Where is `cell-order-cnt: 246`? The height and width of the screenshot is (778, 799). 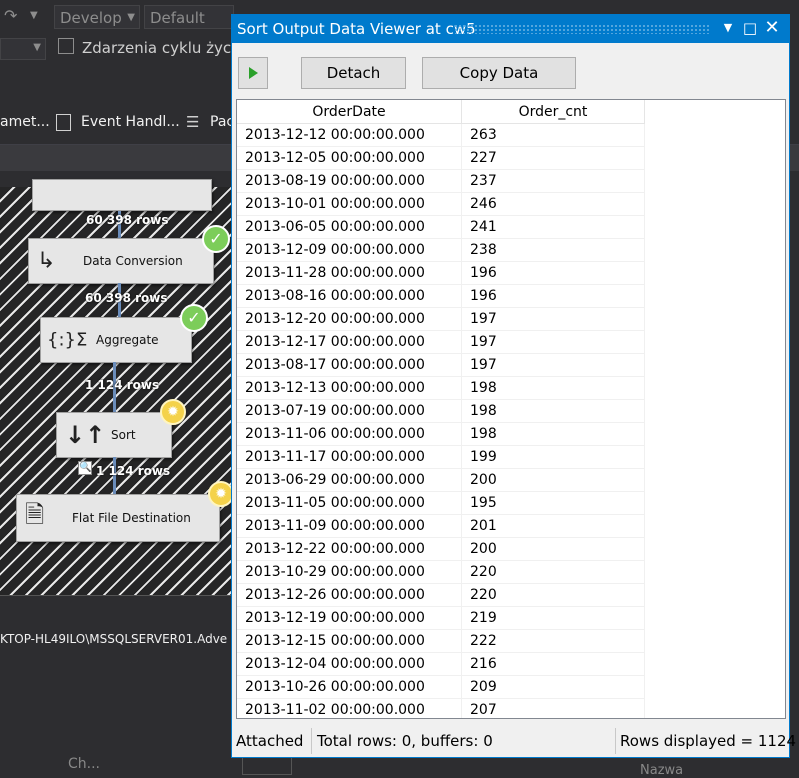 cell-order-cnt: 246 is located at coordinates (553, 204).